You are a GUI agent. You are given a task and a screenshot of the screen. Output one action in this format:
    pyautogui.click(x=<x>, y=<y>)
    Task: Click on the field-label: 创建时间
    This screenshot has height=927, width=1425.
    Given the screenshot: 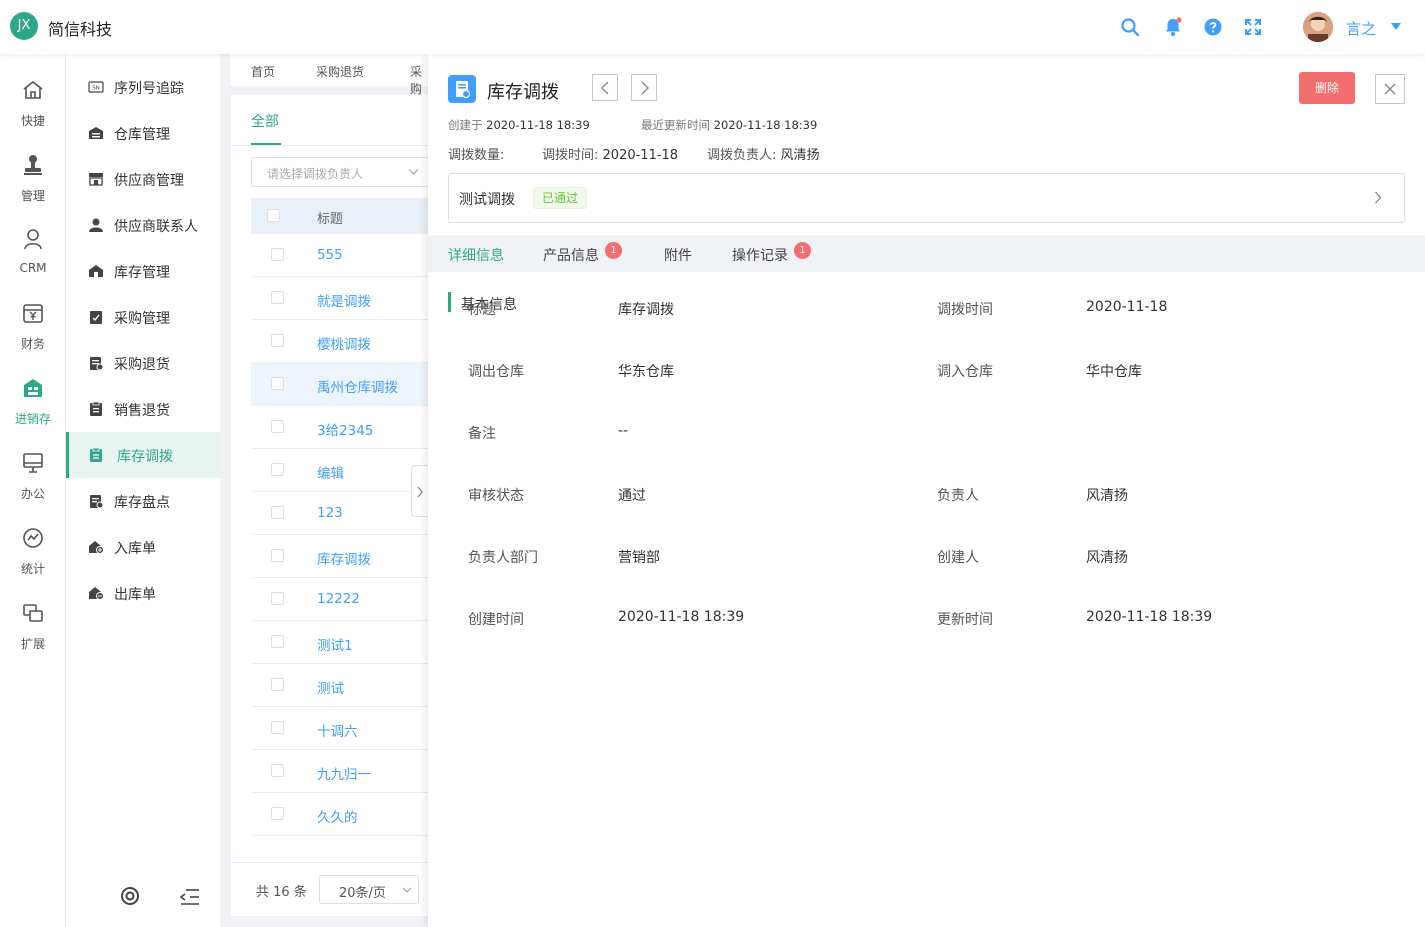 What is the action you would take?
    pyautogui.click(x=496, y=620)
    